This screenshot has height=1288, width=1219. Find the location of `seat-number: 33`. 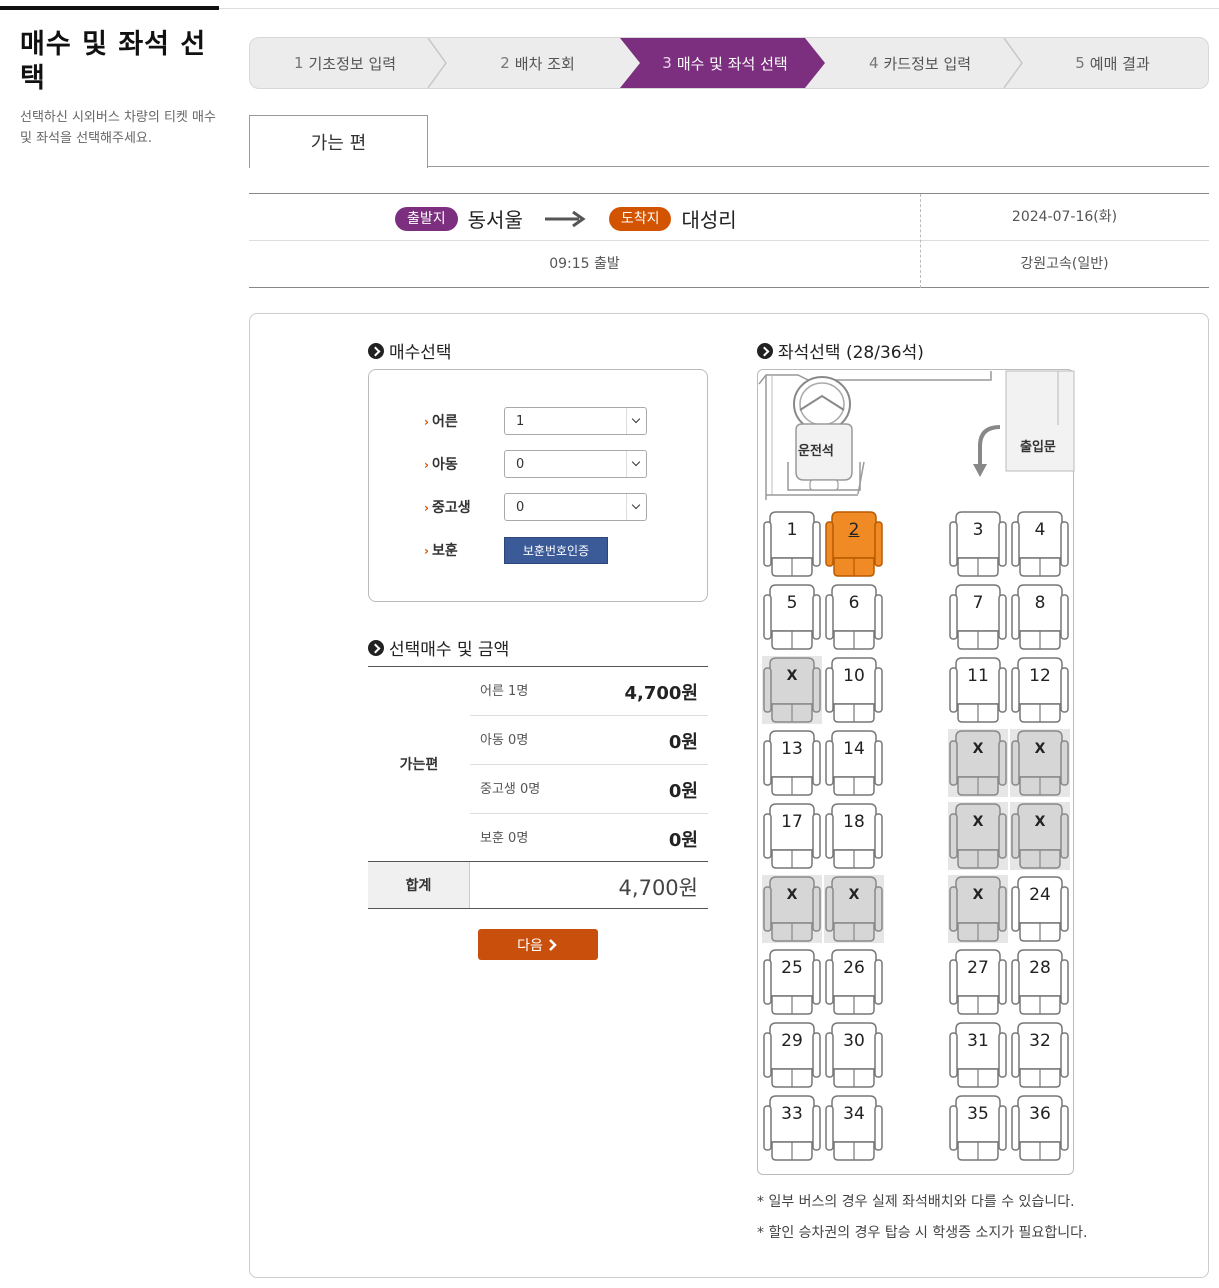

seat-number: 33 is located at coordinates (792, 1114).